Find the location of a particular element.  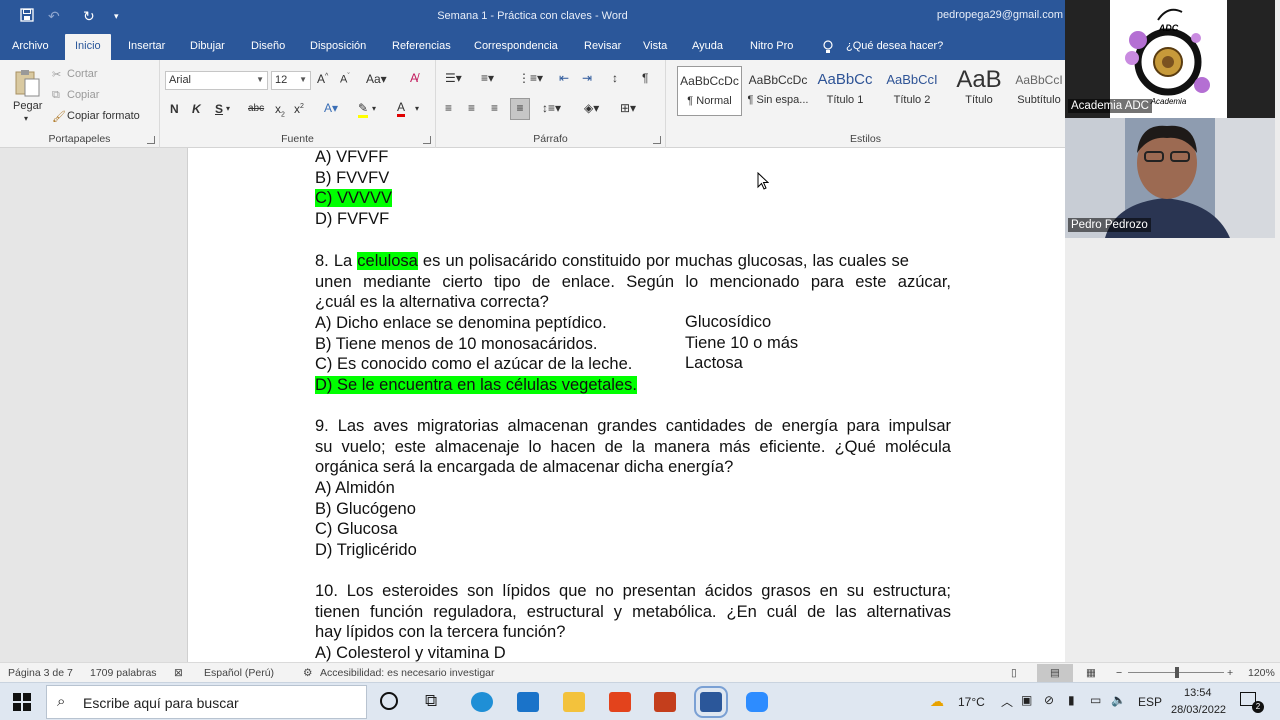

print-layout-icon: ▤ is located at coordinates (1055, 673).